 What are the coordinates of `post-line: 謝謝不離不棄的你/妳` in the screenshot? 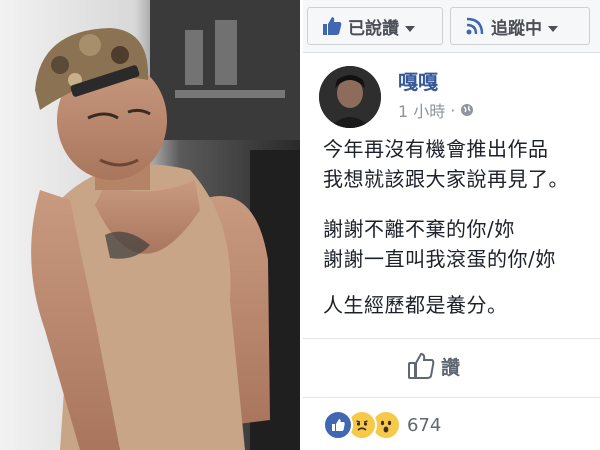 It's located at (419, 229).